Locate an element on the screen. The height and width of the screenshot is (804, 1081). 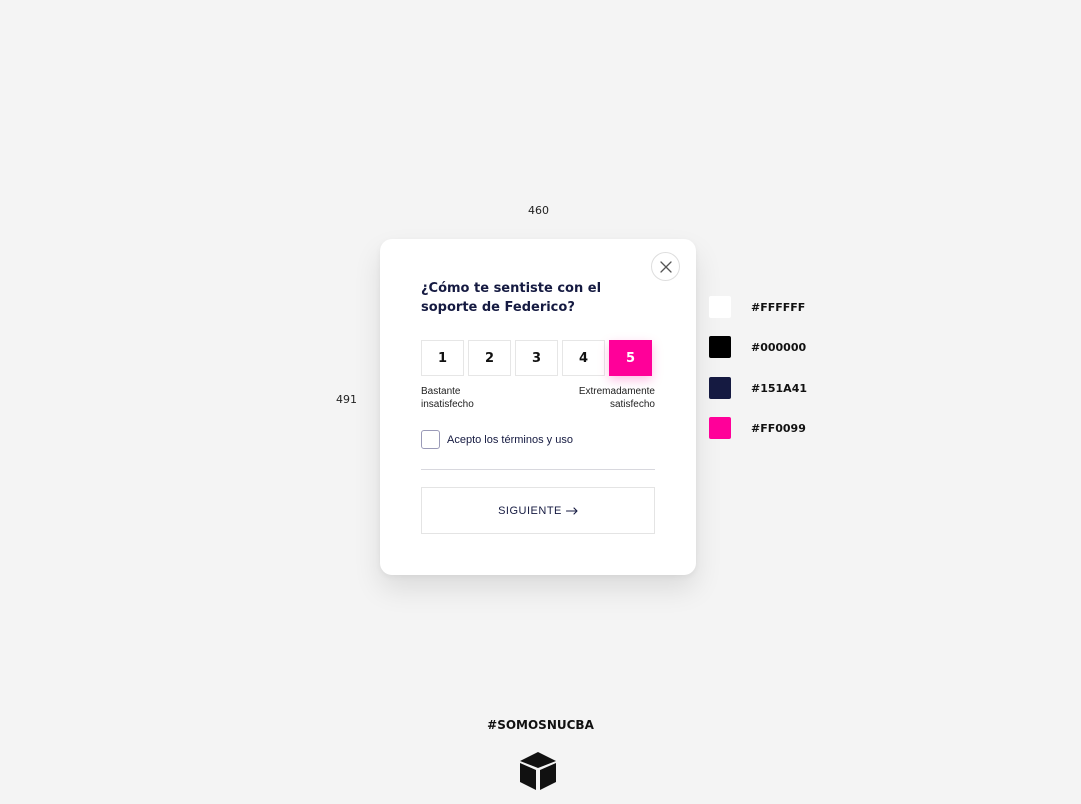
swatch-white-label: #FFFFFF is located at coordinates (778, 307).